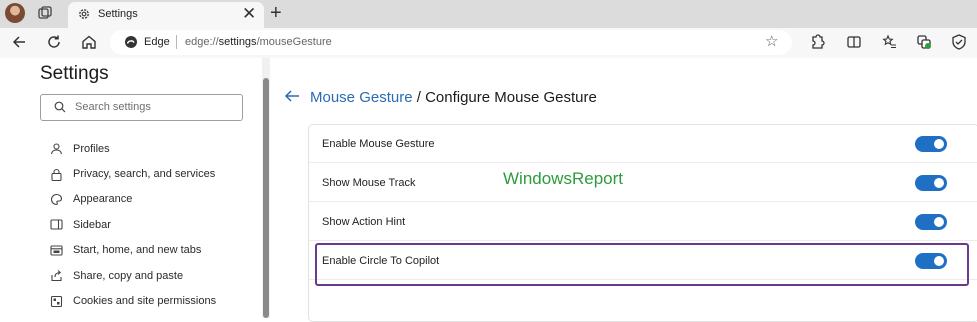 The height and width of the screenshot is (322, 977). What do you see at coordinates (931, 222) in the screenshot?
I see `show-action-hint-toggle` at bounding box center [931, 222].